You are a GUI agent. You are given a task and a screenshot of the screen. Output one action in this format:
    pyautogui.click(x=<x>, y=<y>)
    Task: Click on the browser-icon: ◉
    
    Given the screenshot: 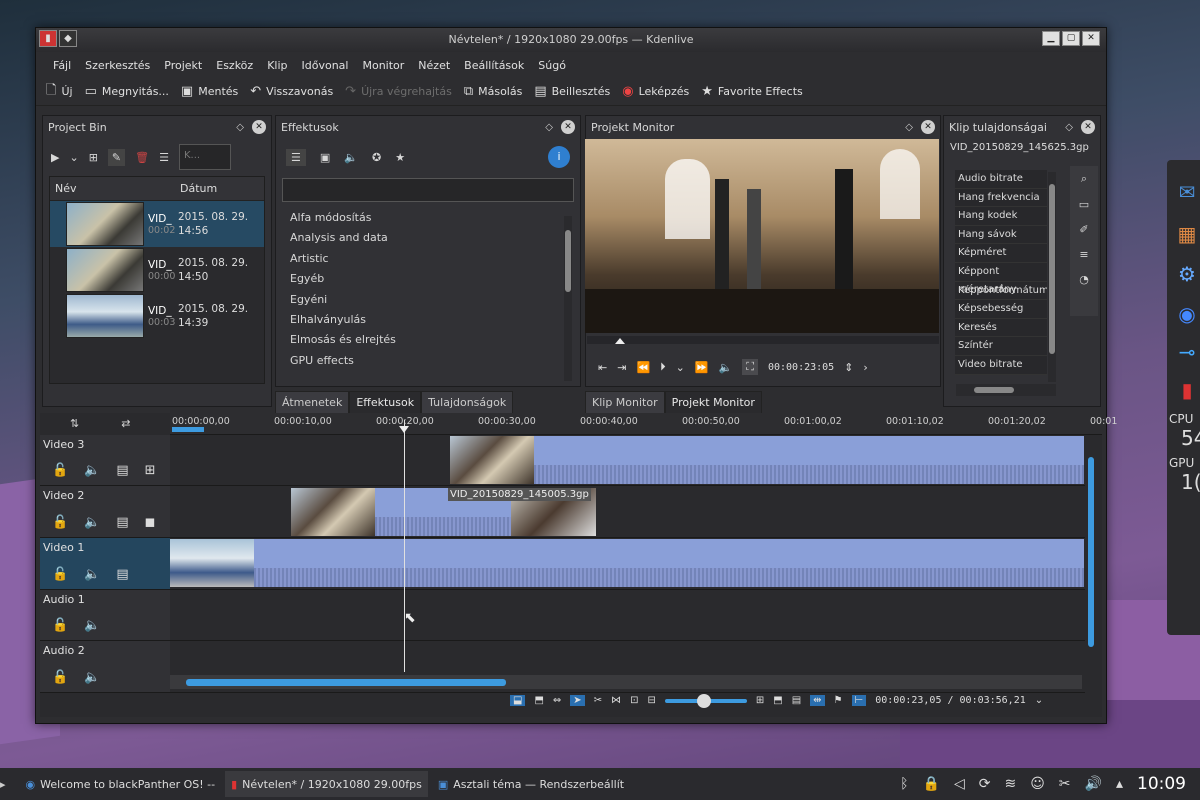 What is the action you would take?
    pyautogui.click(x=1183, y=314)
    